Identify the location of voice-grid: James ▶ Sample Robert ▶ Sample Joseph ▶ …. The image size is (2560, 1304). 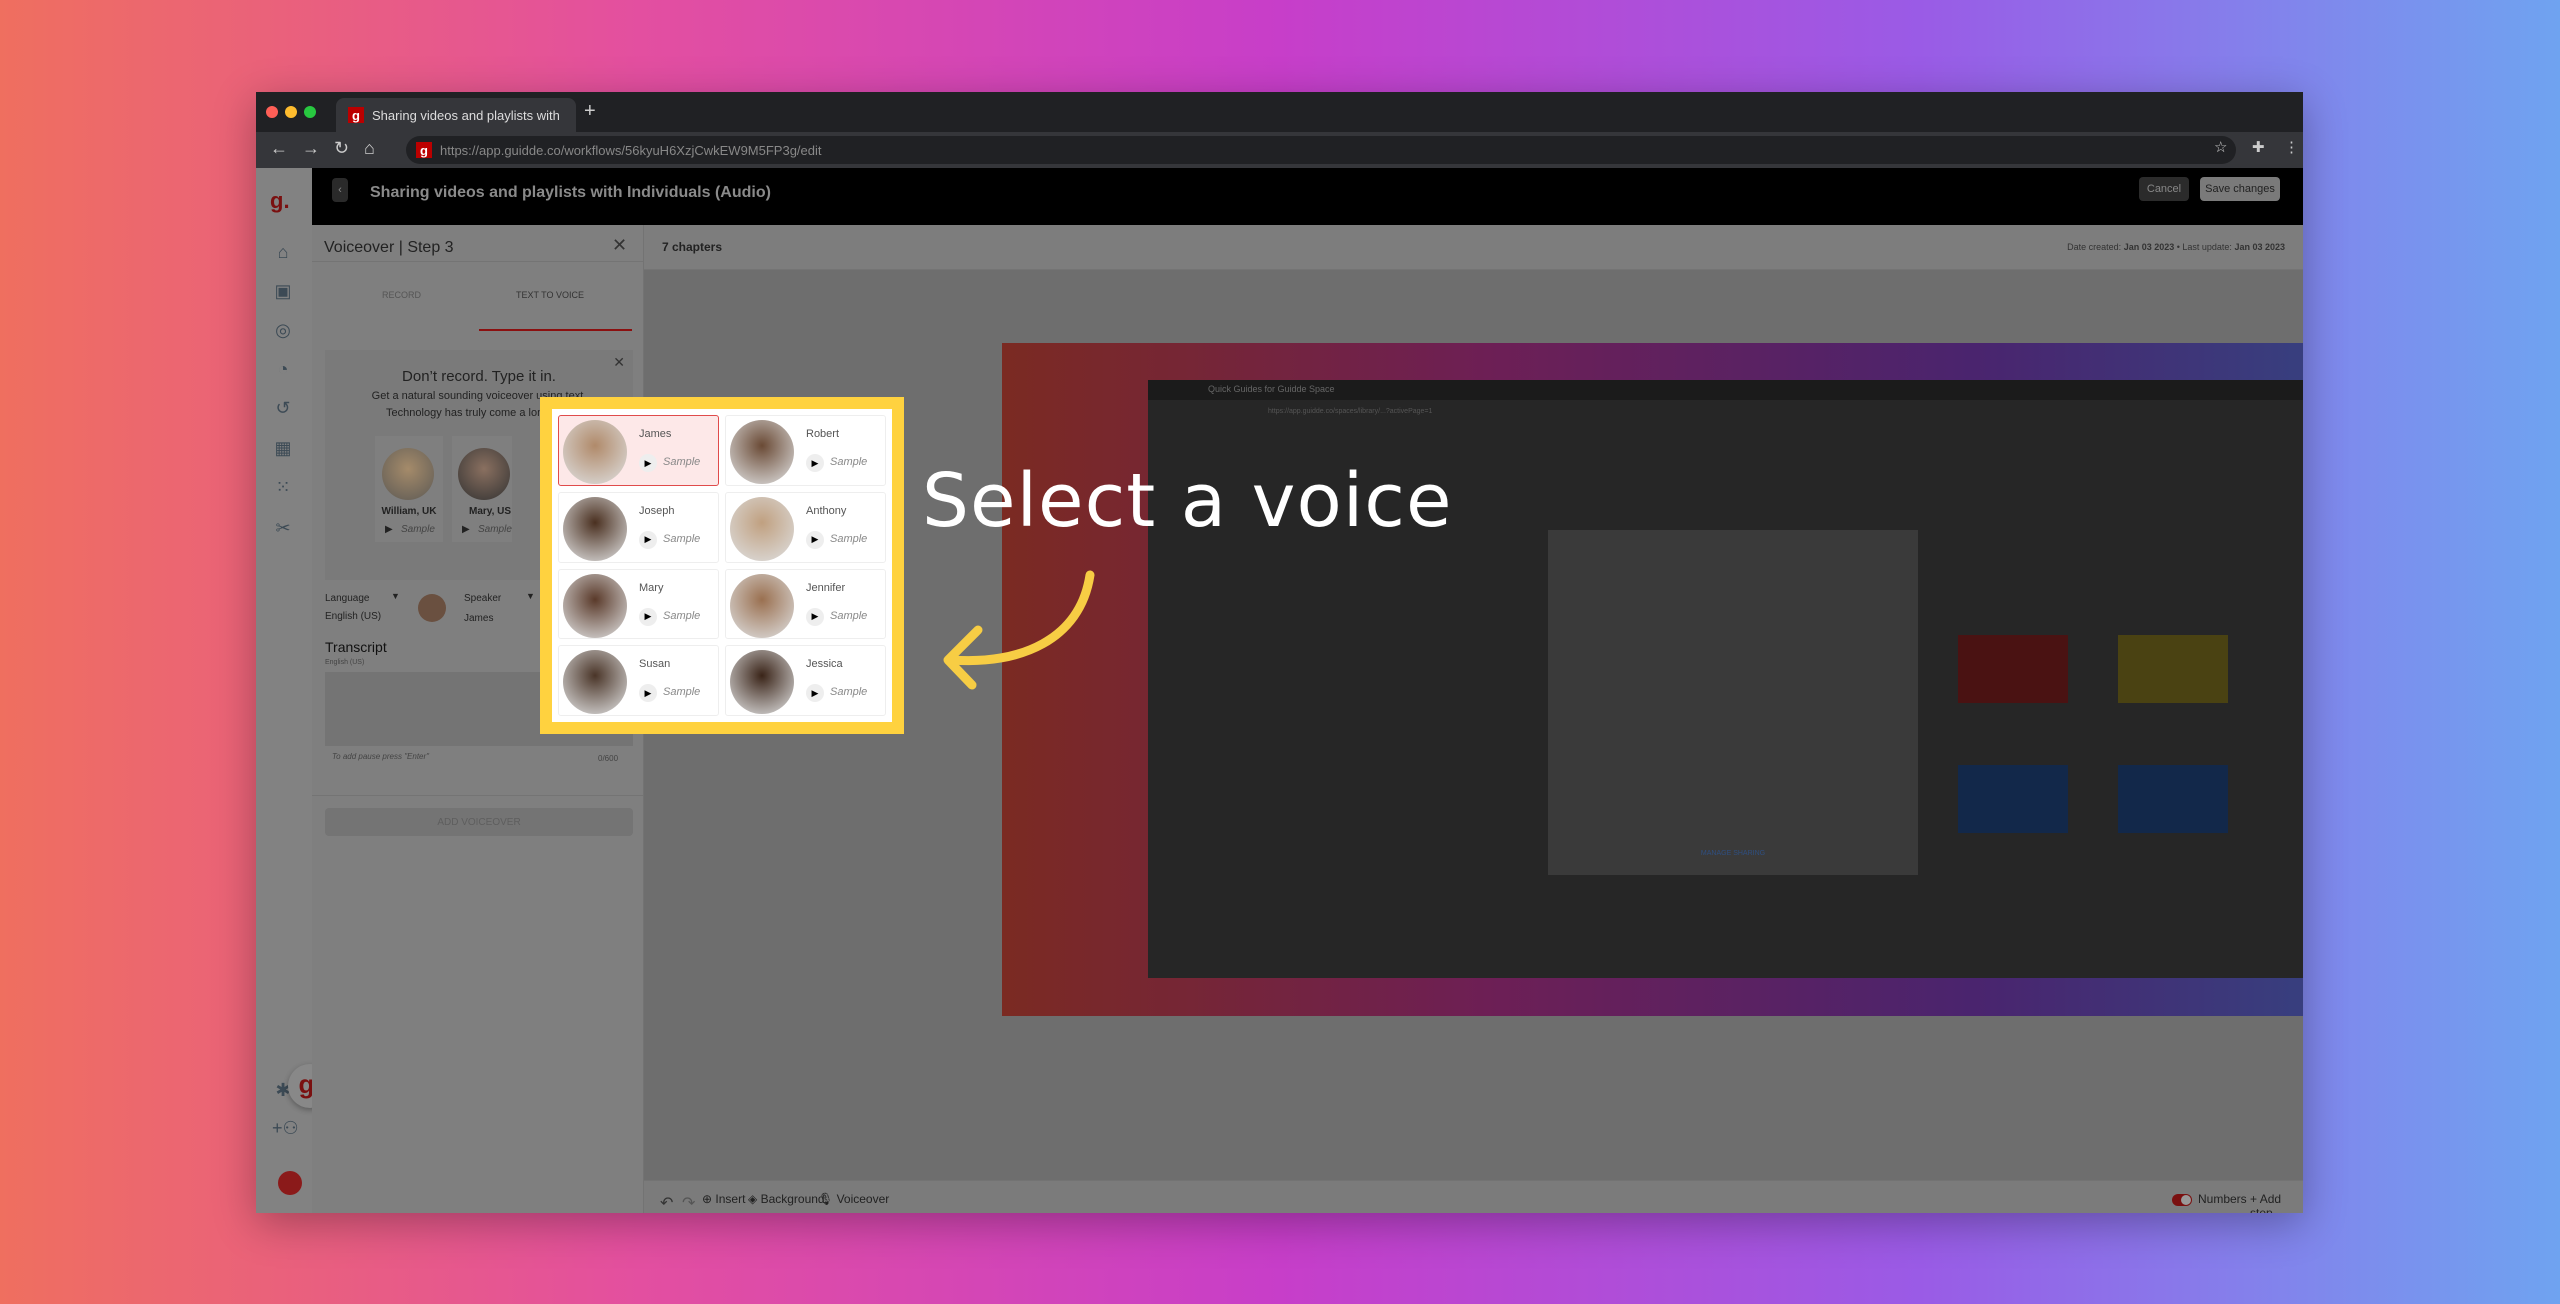
(722, 565).